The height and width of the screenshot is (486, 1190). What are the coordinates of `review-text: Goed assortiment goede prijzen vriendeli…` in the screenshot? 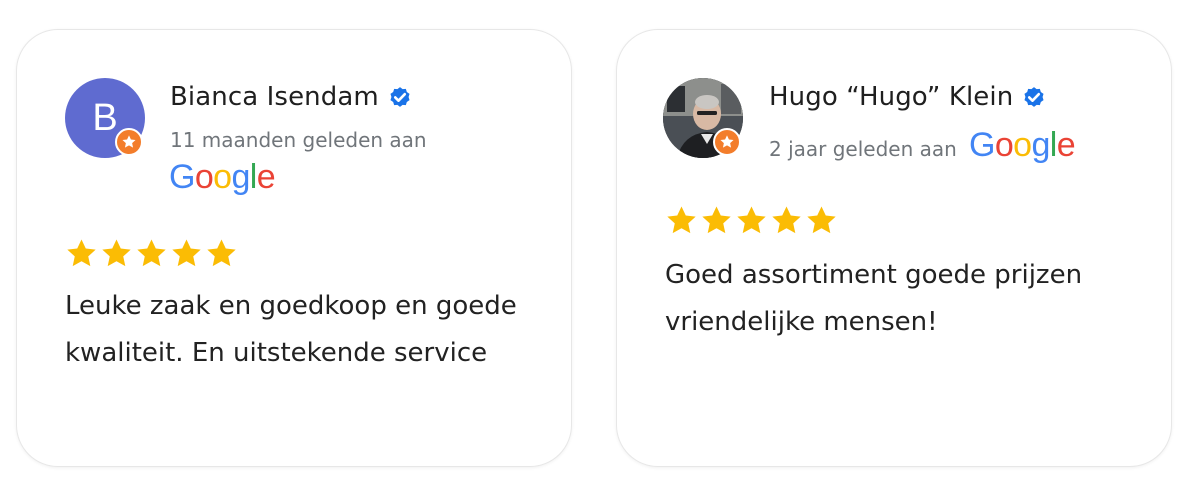 It's located at (874, 298).